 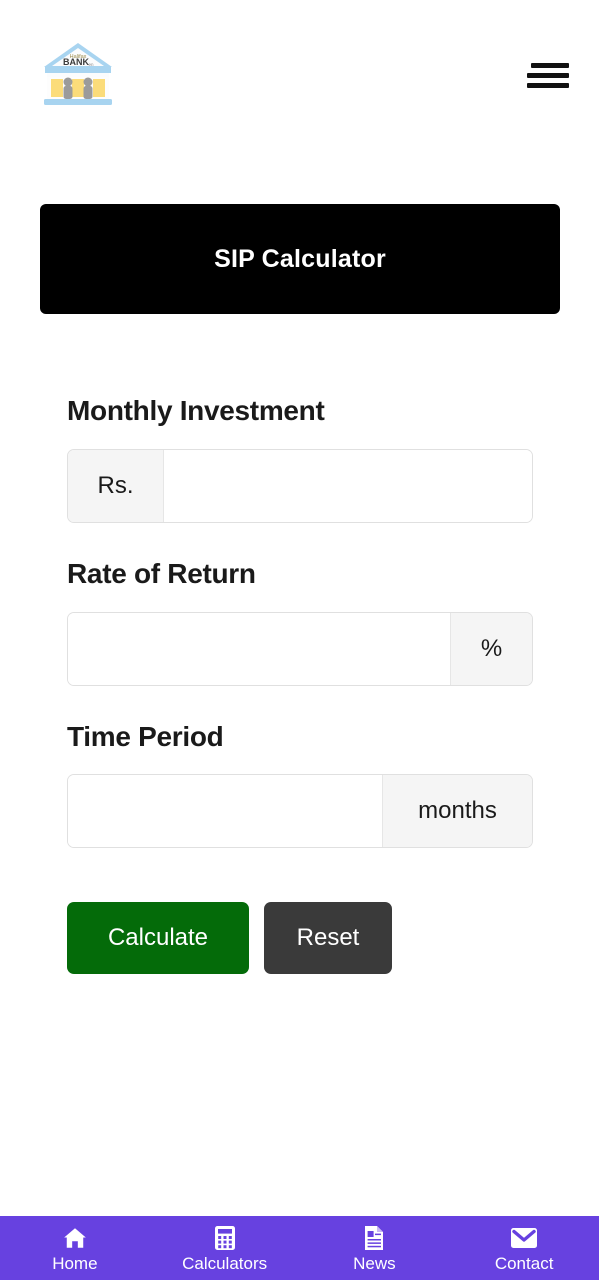 I want to click on bank-building-icon: Halifax BANK en, so click(x=78, y=74).